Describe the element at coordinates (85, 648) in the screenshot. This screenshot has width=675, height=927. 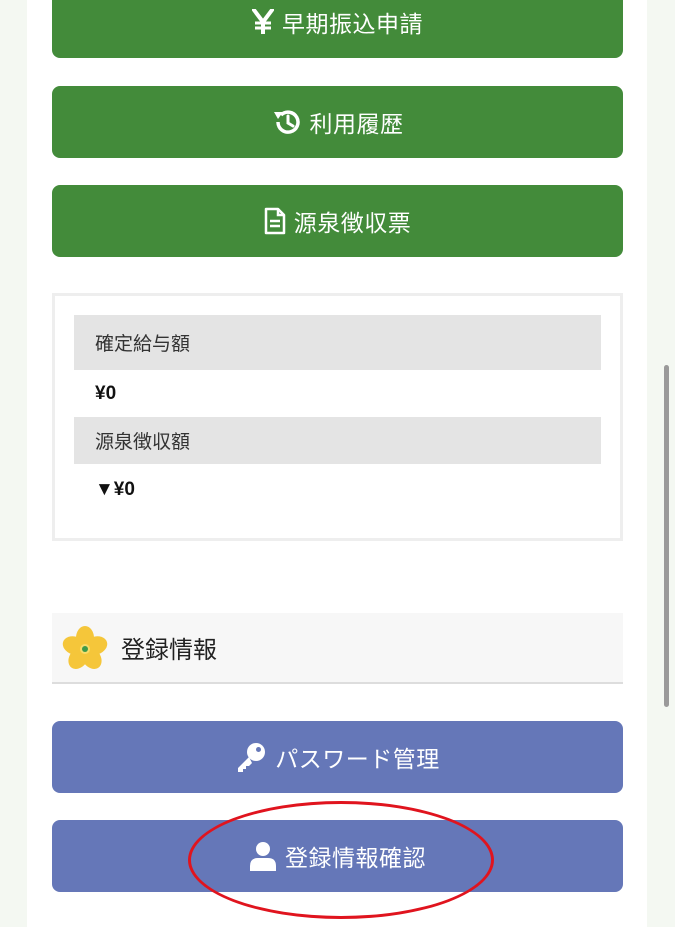
I see `flower-icon` at that location.